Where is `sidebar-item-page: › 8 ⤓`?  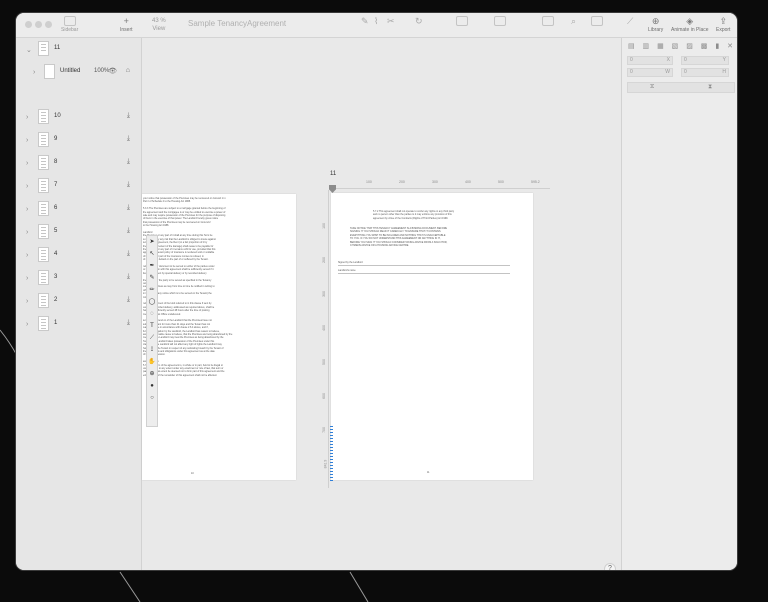 sidebar-item-page: › 8 ⤓ is located at coordinates (78, 165).